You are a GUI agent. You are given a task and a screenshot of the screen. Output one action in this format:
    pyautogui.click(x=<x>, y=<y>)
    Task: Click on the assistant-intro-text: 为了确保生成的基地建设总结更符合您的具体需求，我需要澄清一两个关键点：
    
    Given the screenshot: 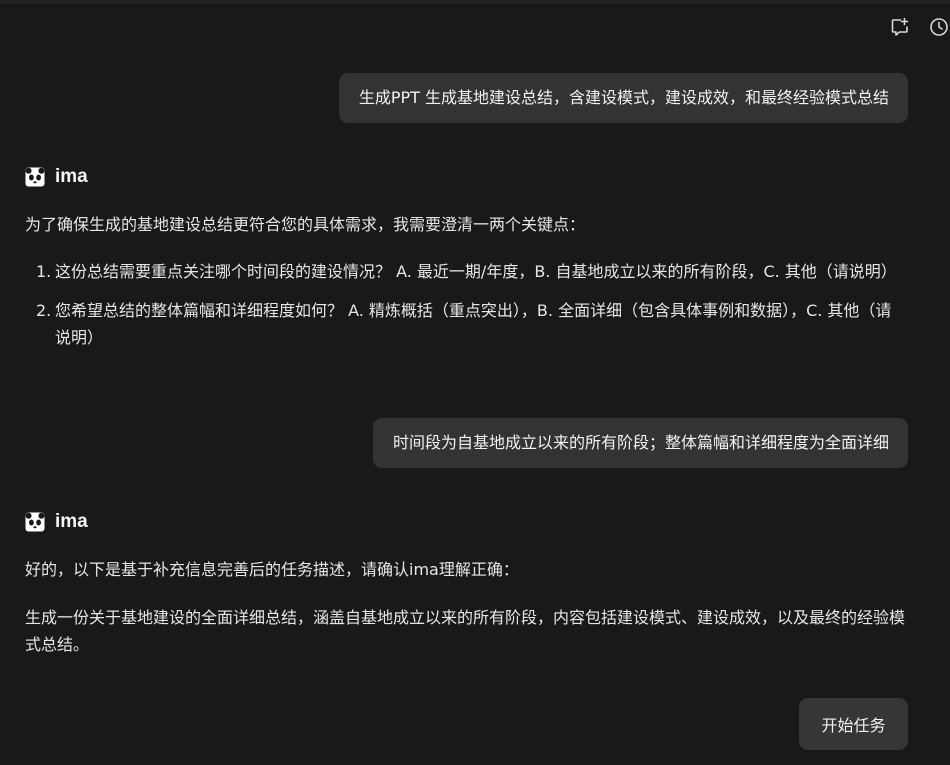 What is the action you would take?
    pyautogui.click(x=305, y=224)
    